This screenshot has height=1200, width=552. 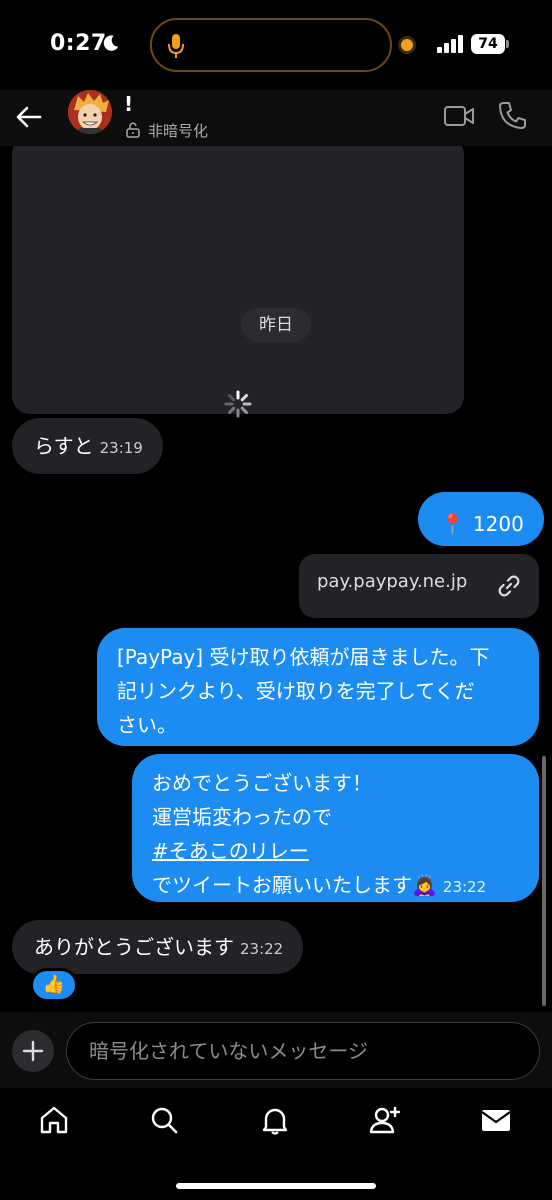 What do you see at coordinates (392, 581) in the screenshot?
I see `link-url: pay.paypay.ne.jp` at bounding box center [392, 581].